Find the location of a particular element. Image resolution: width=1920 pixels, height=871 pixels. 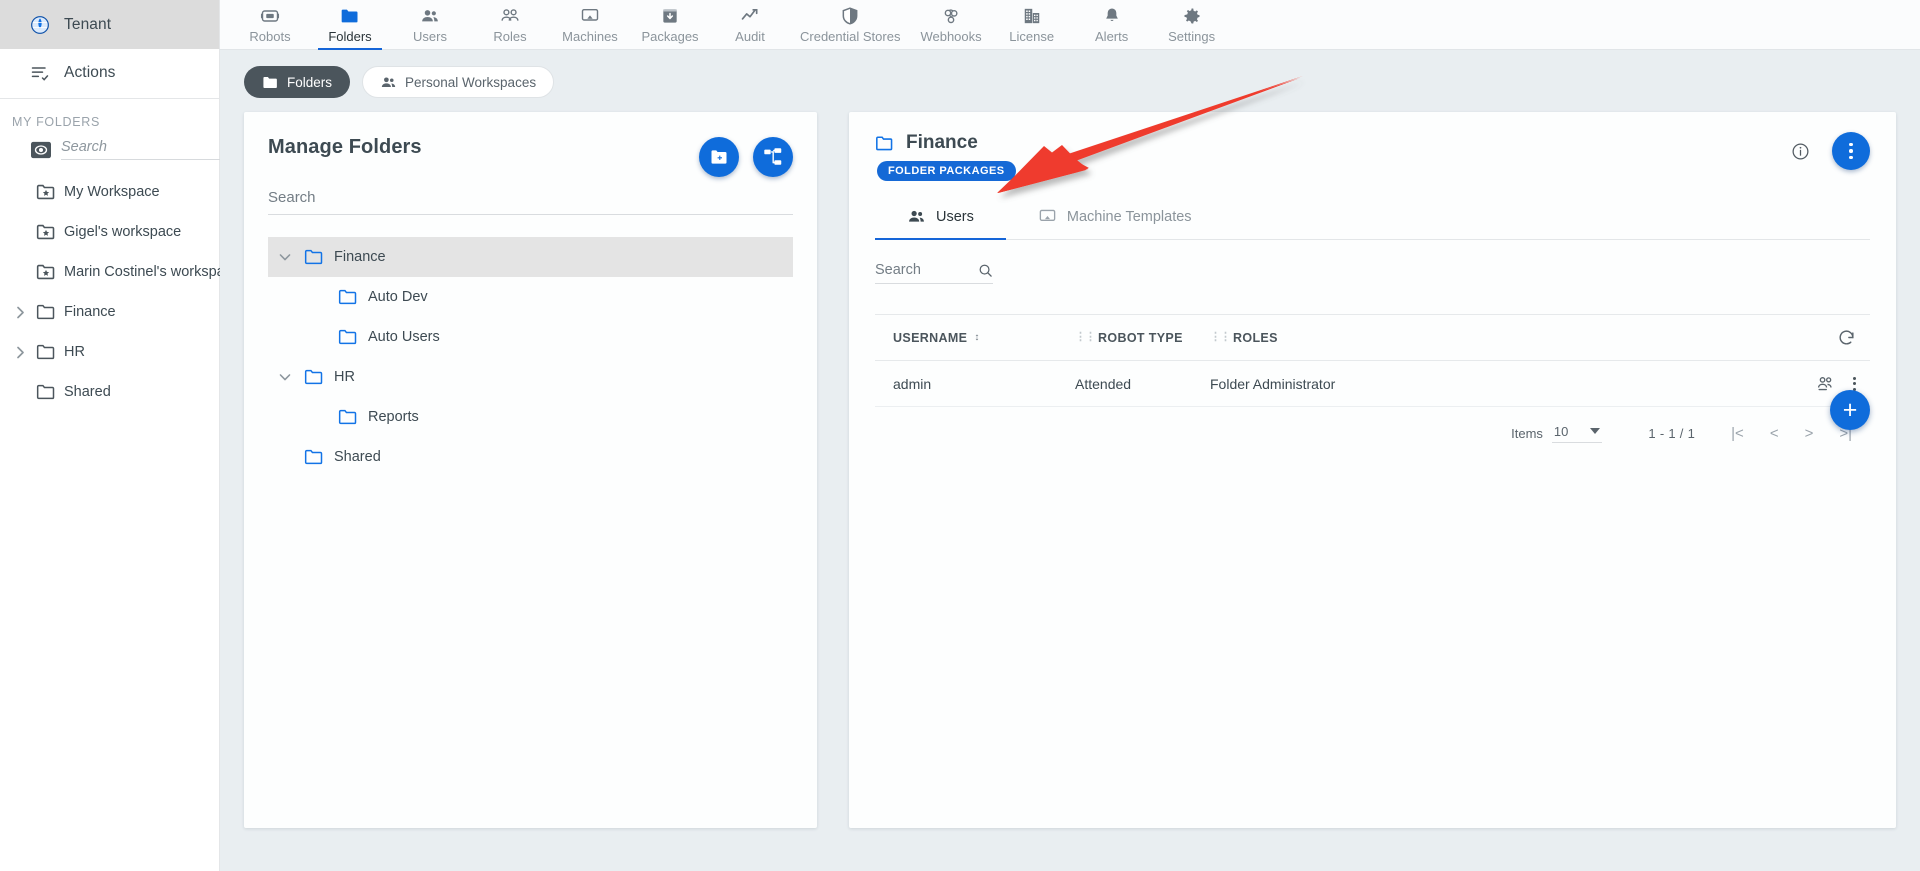

nav-tab-machines: Machines is located at coordinates (590, 25).